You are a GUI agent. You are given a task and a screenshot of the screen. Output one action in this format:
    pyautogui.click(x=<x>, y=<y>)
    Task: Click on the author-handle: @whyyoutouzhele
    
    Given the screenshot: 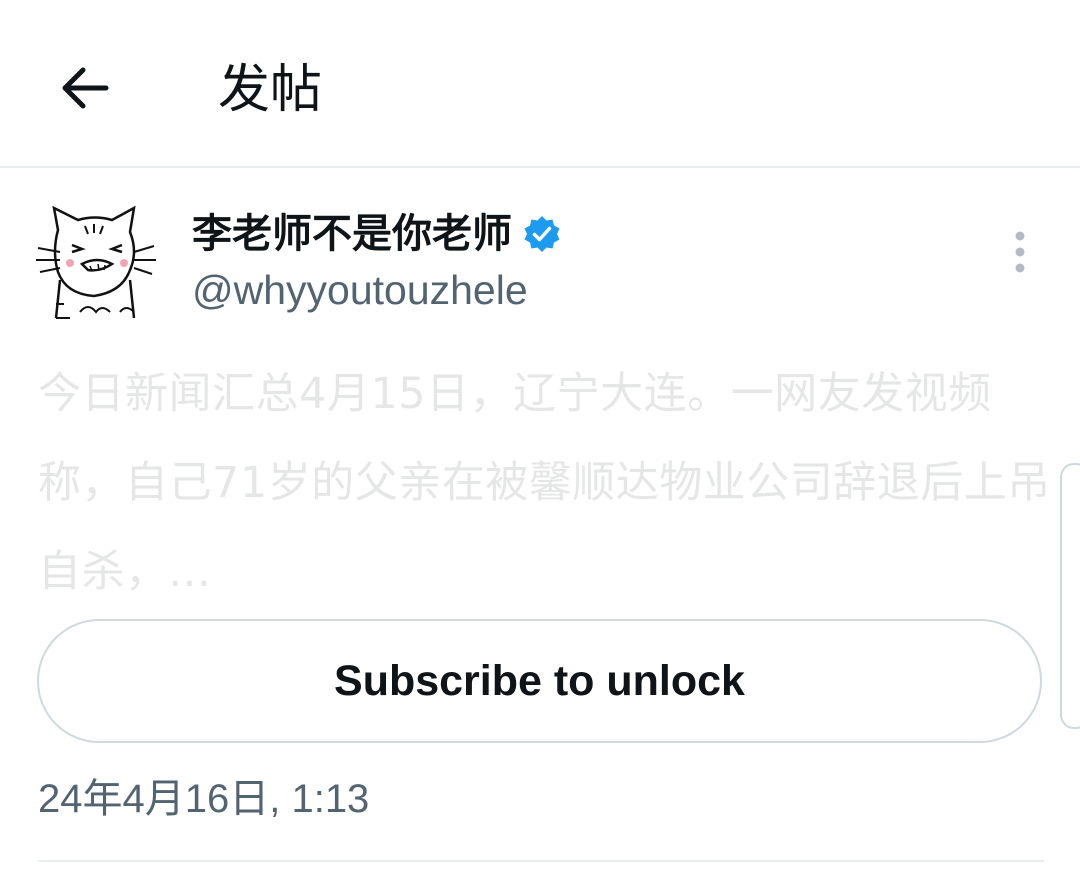 What is the action you would take?
    pyautogui.click(x=360, y=290)
    